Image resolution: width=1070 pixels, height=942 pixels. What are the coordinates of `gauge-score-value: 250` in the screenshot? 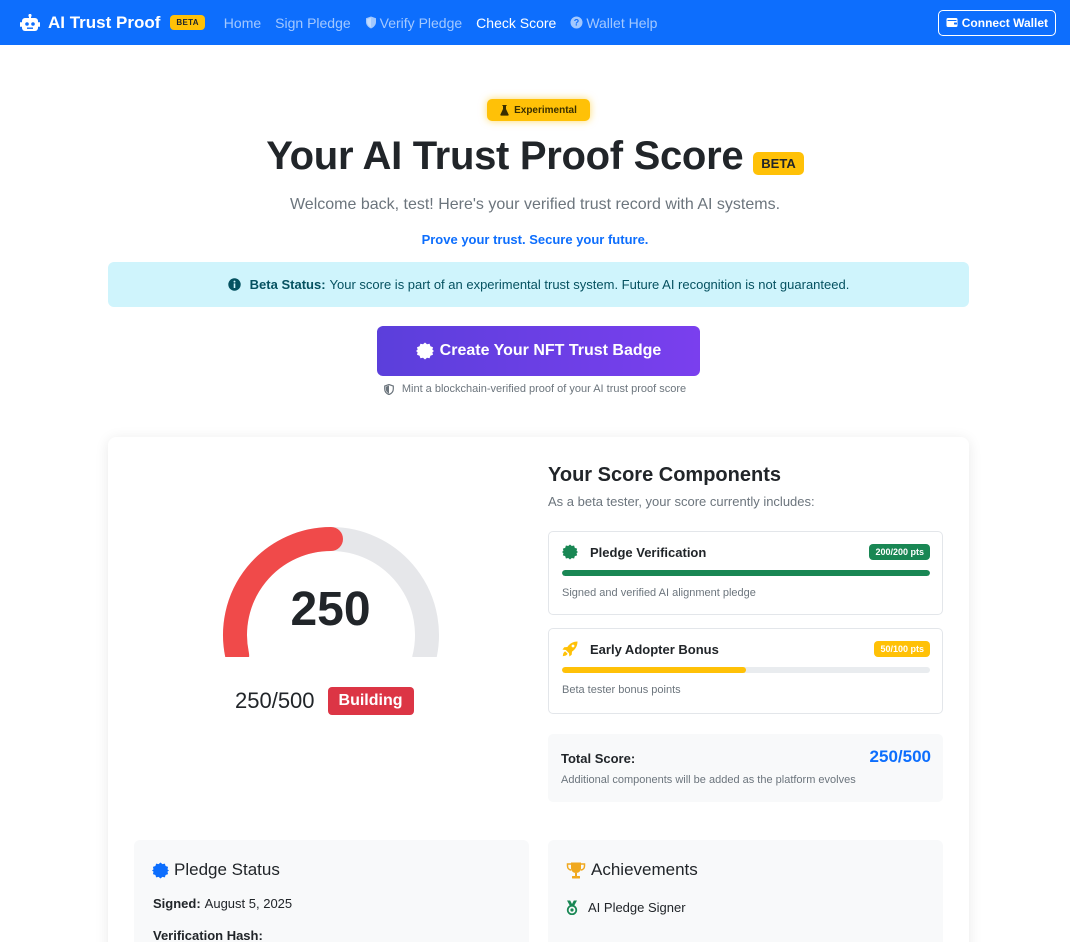 It's located at (330, 609).